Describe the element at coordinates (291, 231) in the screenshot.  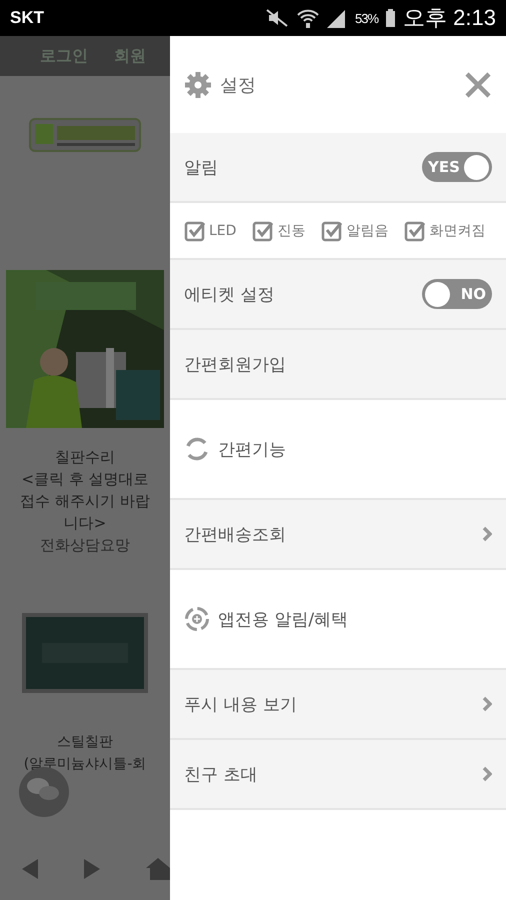
I see `checkbox-label: 진동` at that location.